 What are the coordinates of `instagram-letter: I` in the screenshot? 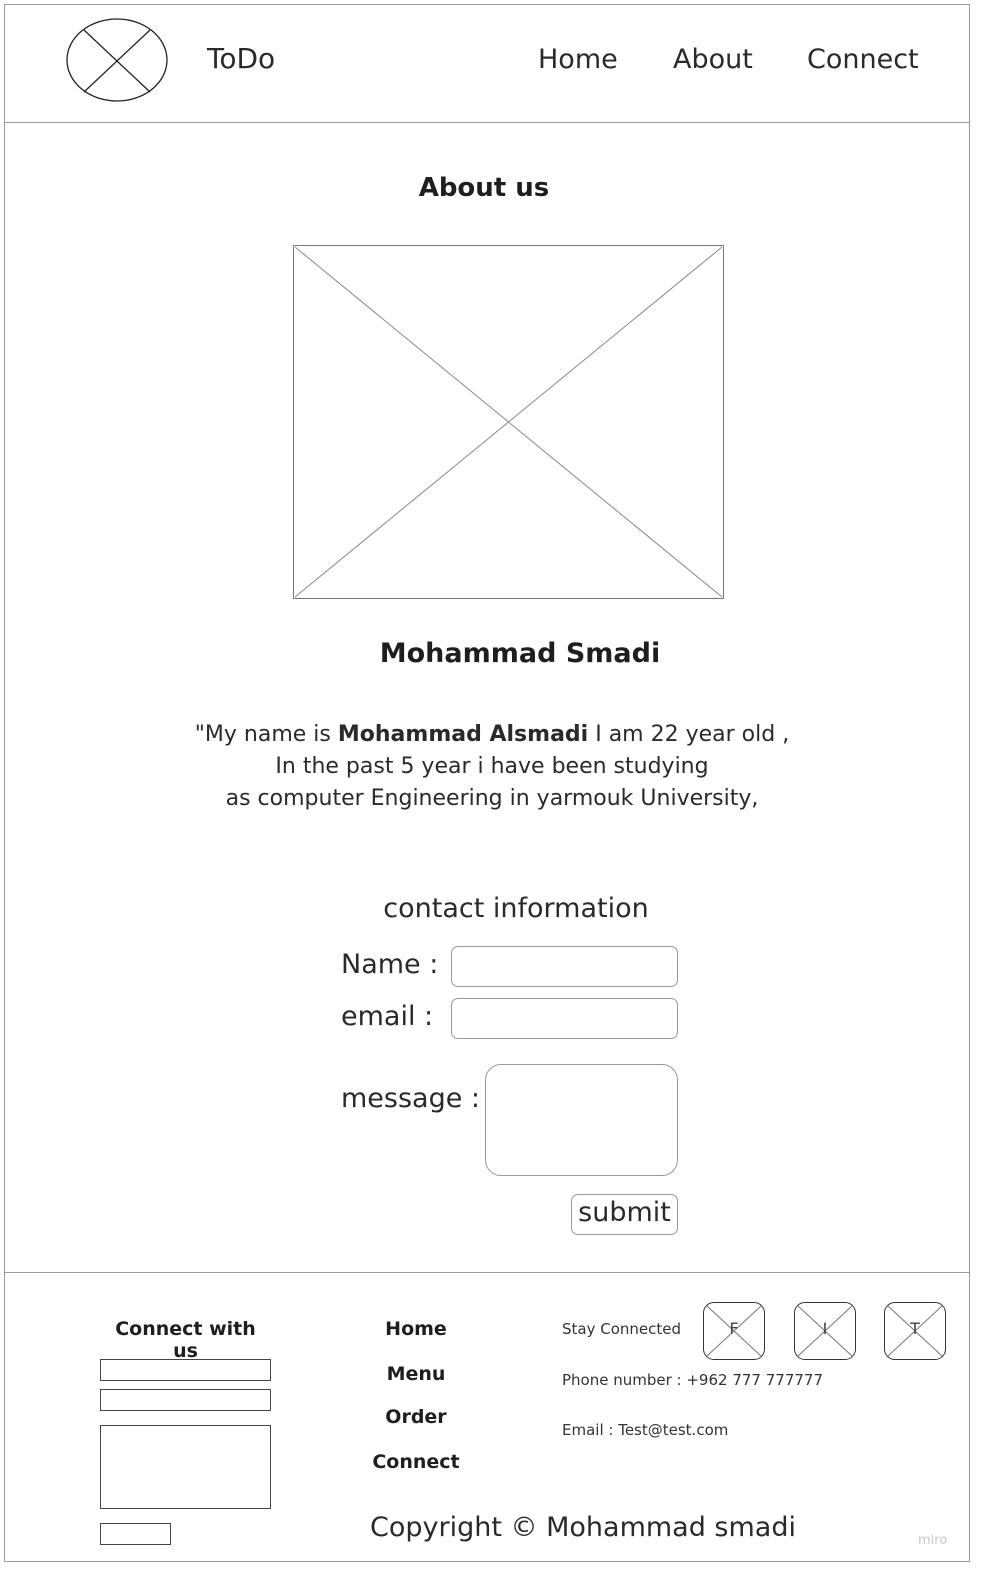 It's located at (825, 1328).